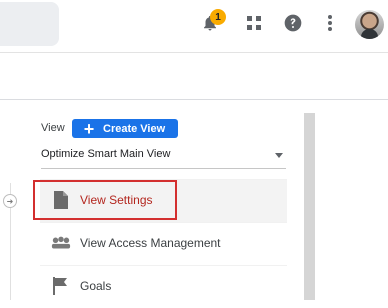 The image size is (388, 308). Describe the element at coordinates (134, 128) in the screenshot. I see `create-view-label: Create View` at that location.